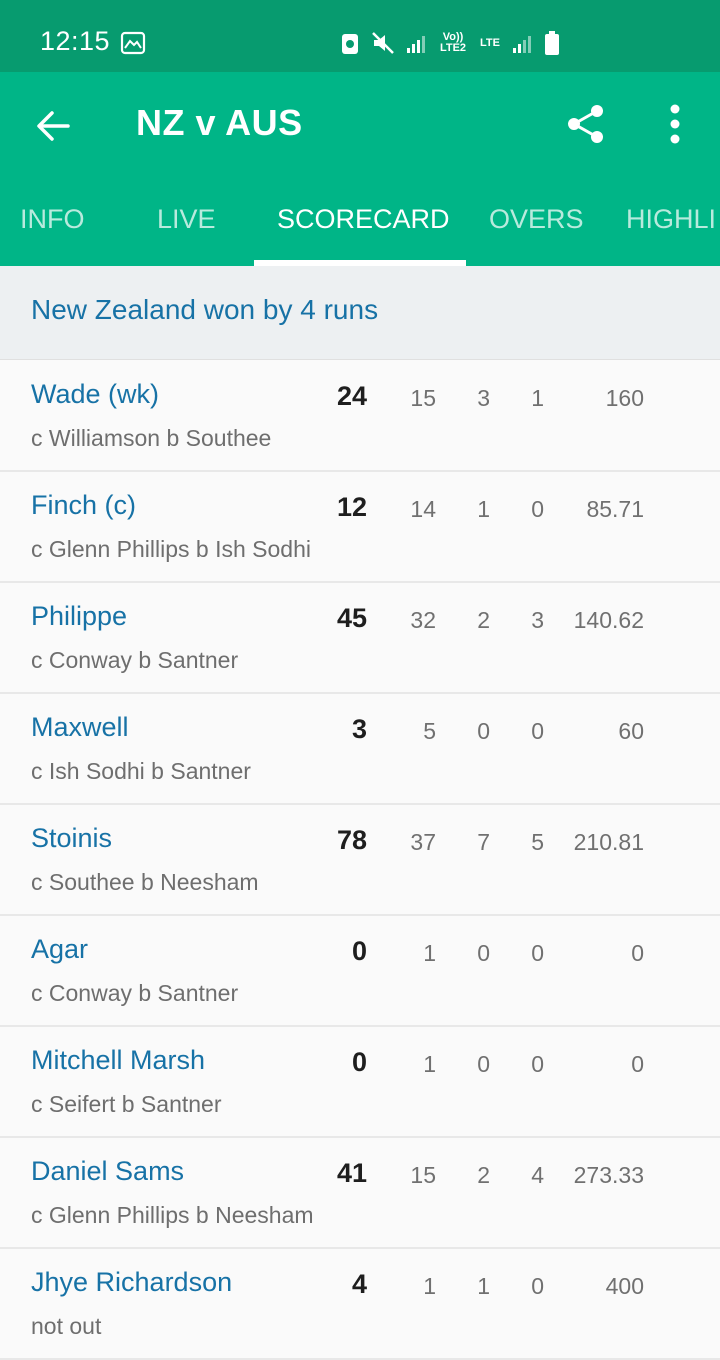 The width and height of the screenshot is (720, 1360). I want to click on match-result-banner: New Zealand won by 4 runs, so click(360, 313).